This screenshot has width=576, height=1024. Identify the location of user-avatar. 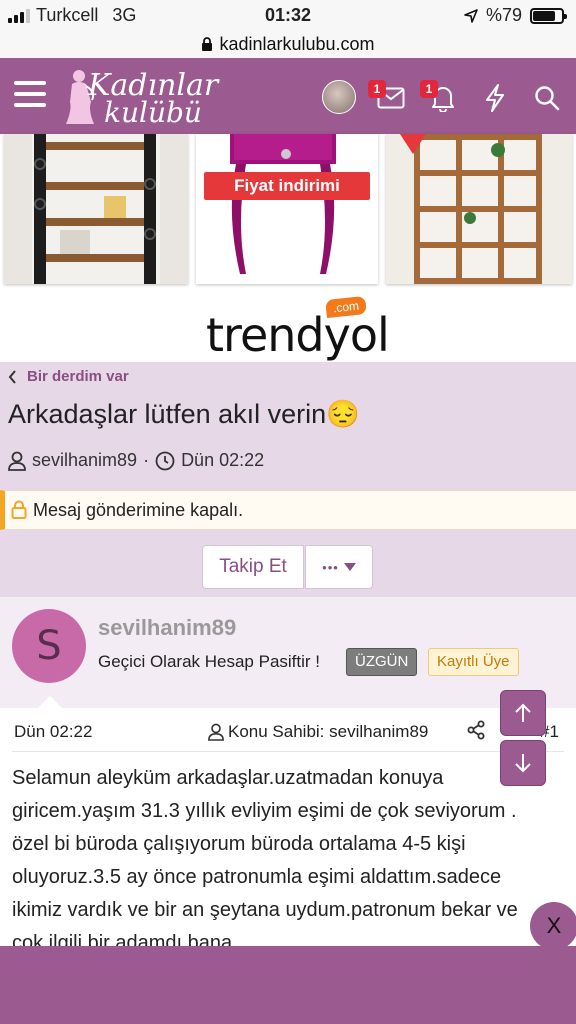
(339, 97).